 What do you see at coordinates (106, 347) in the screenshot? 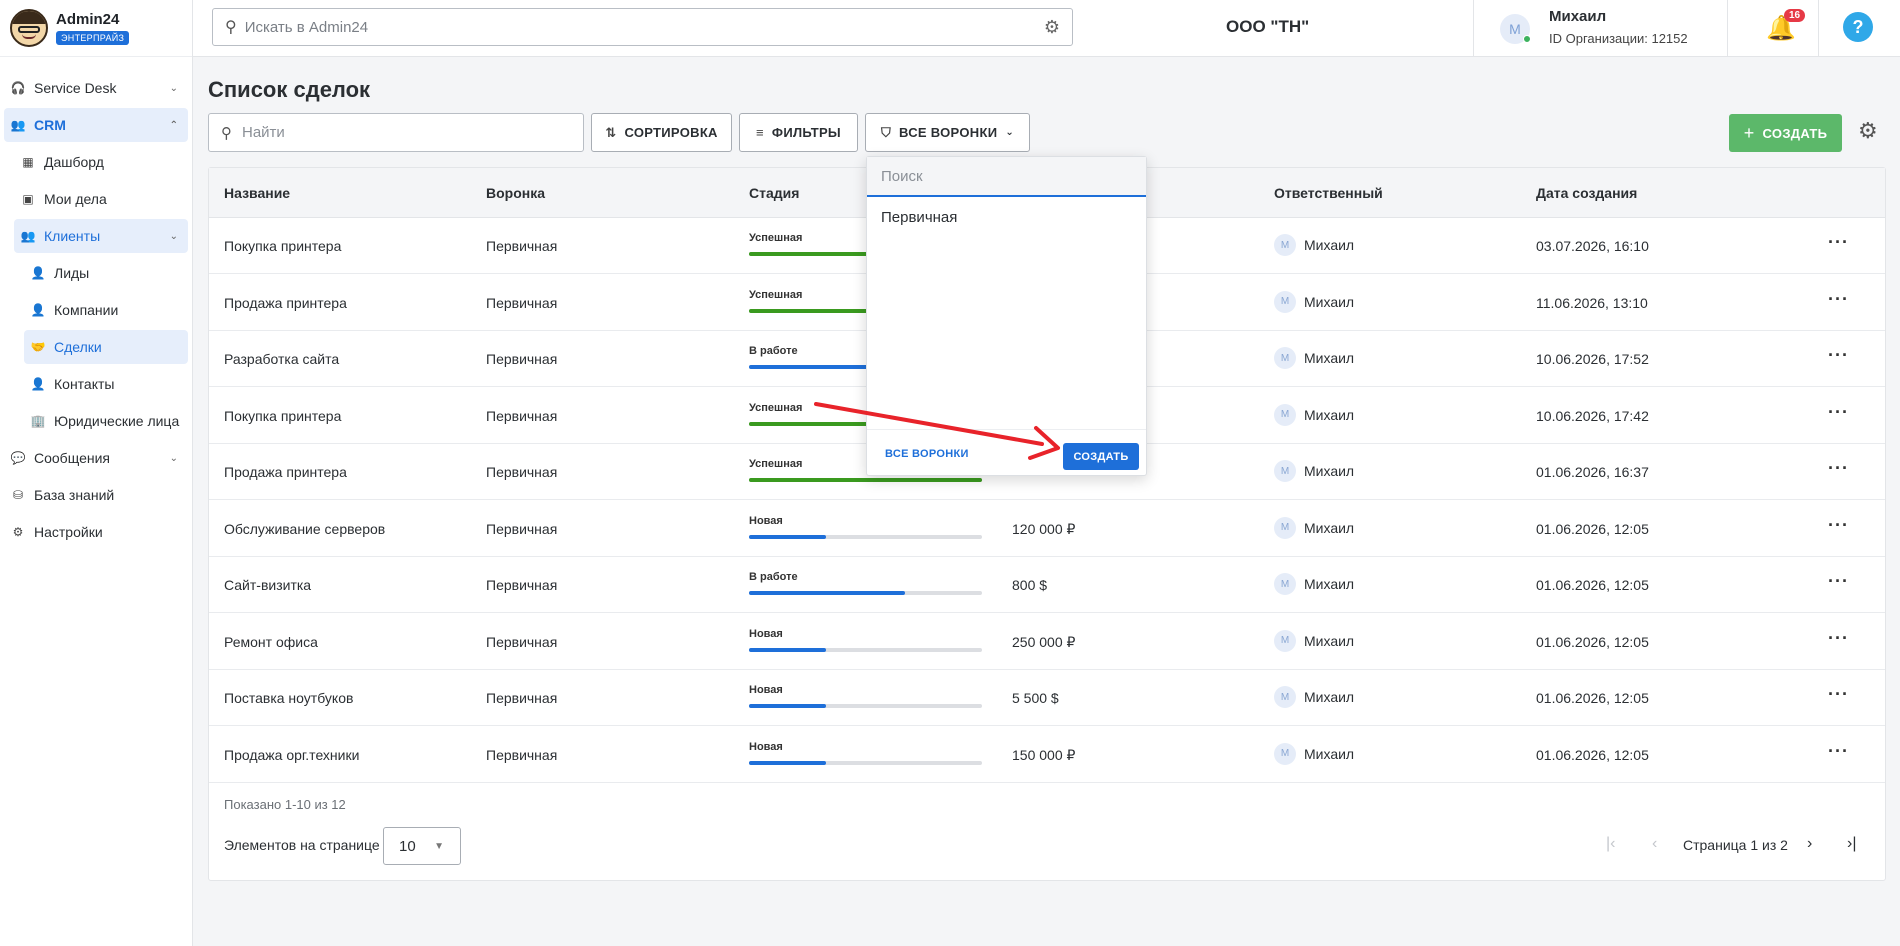
I see `sidebar-item-deals: 🤝 Сделки` at bounding box center [106, 347].